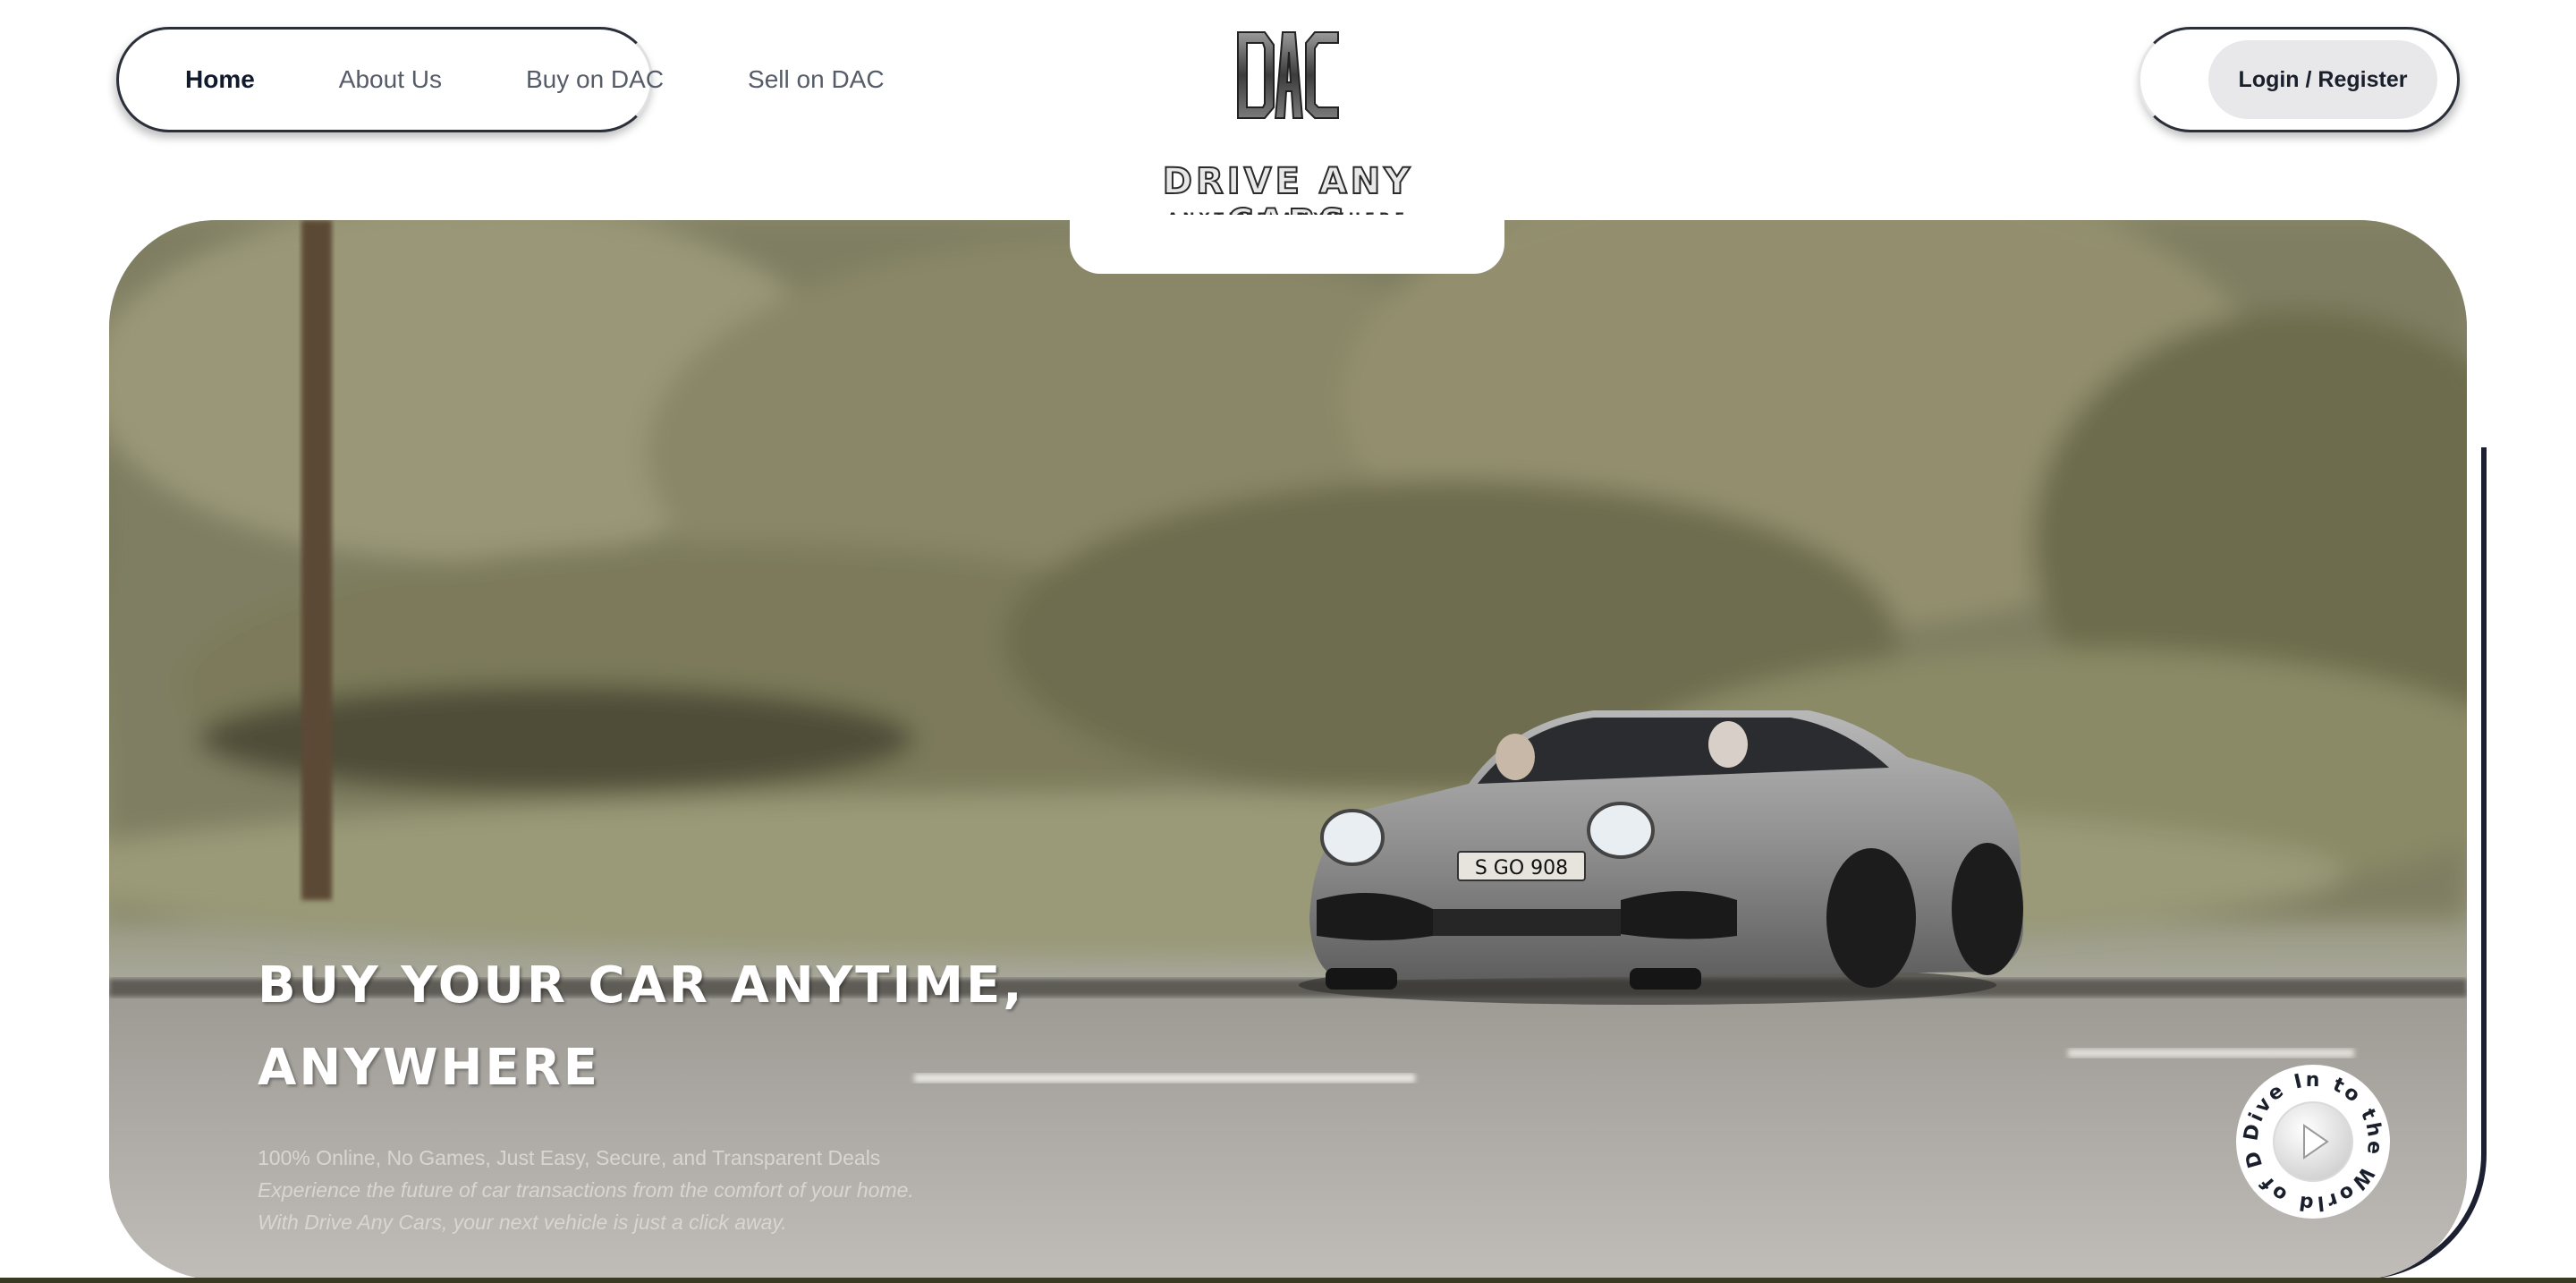  Describe the element at coordinates (1521, 868) in the screenshot. I see `license-plate-text: S GO 908` at that location.